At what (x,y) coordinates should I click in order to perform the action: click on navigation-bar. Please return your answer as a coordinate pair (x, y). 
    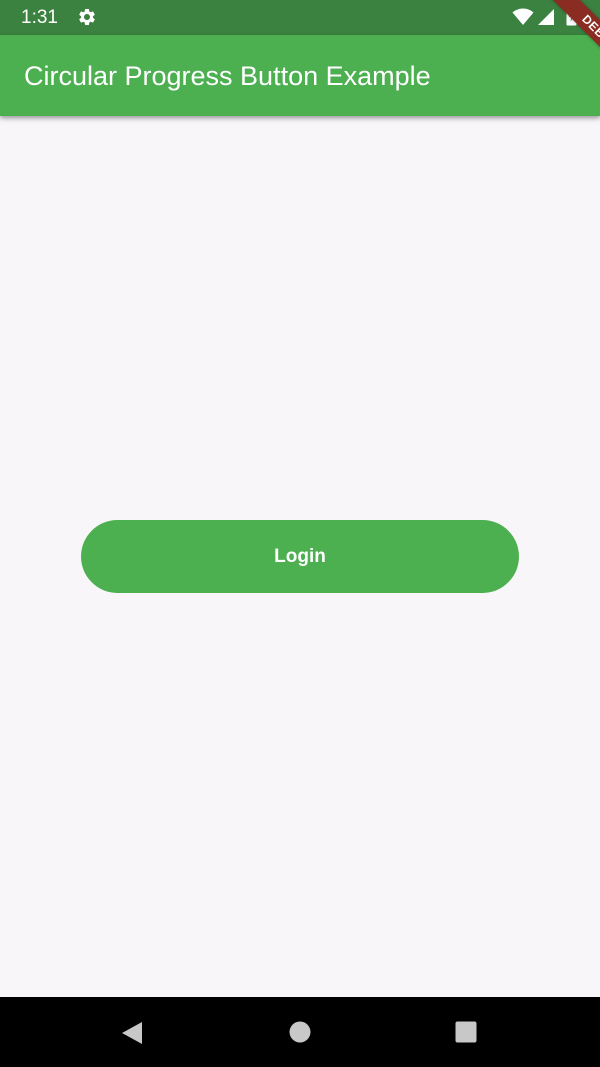
    Looking at the image, I should click on (300, 1032).